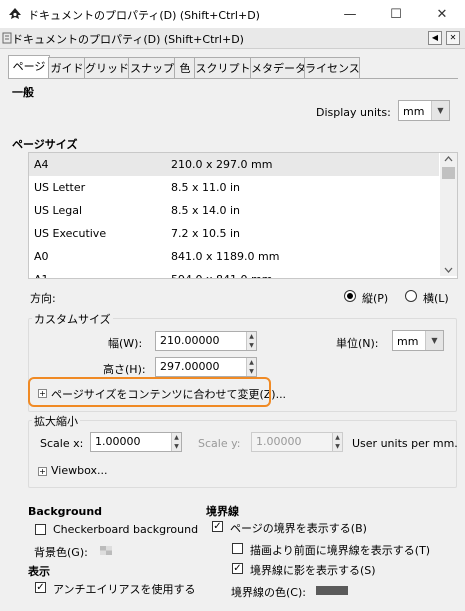  Describe the element at coordinates (206, 233) in the screenshot. I see `page-size-dimensions: 7.2 x 10.5 in` at that location.